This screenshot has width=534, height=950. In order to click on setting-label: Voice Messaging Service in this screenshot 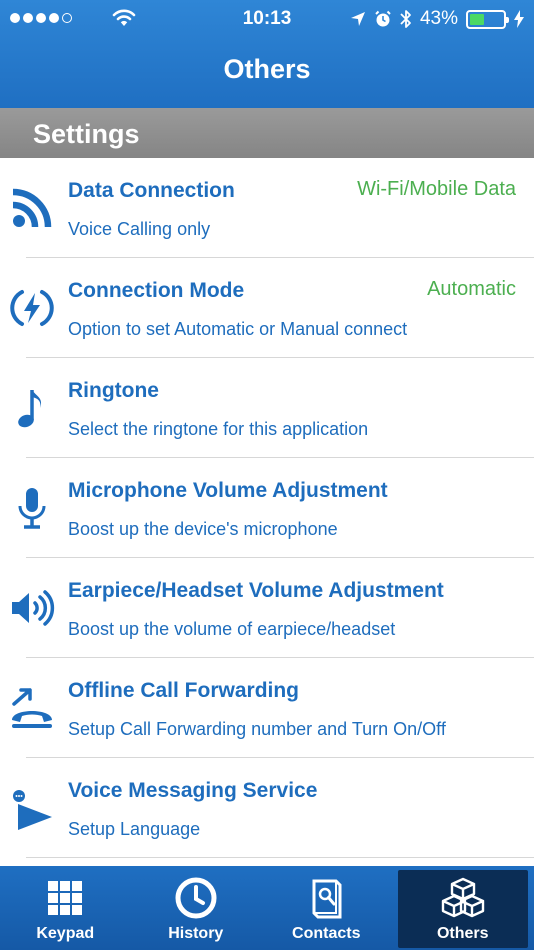, I will do `click(193, 790)`.